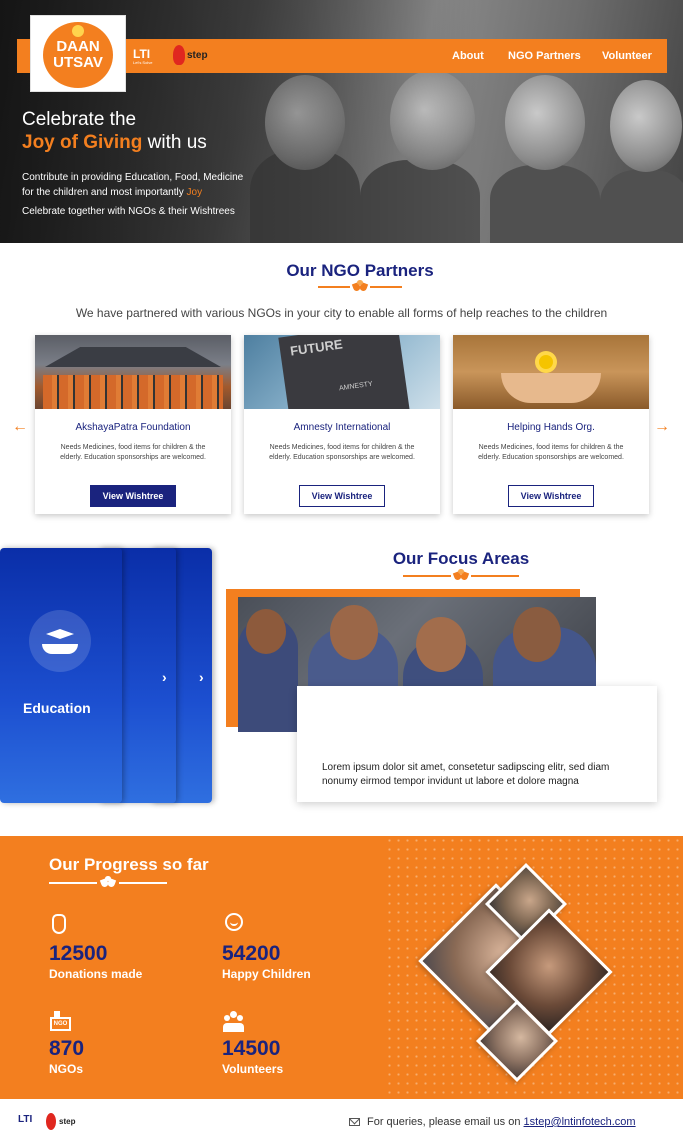 The image size is (683, 1145). What do you see at coordinates (96, 974) in the screenshot?
I see `stat-label-donations: Donations made` at bounding box center [96, 974].